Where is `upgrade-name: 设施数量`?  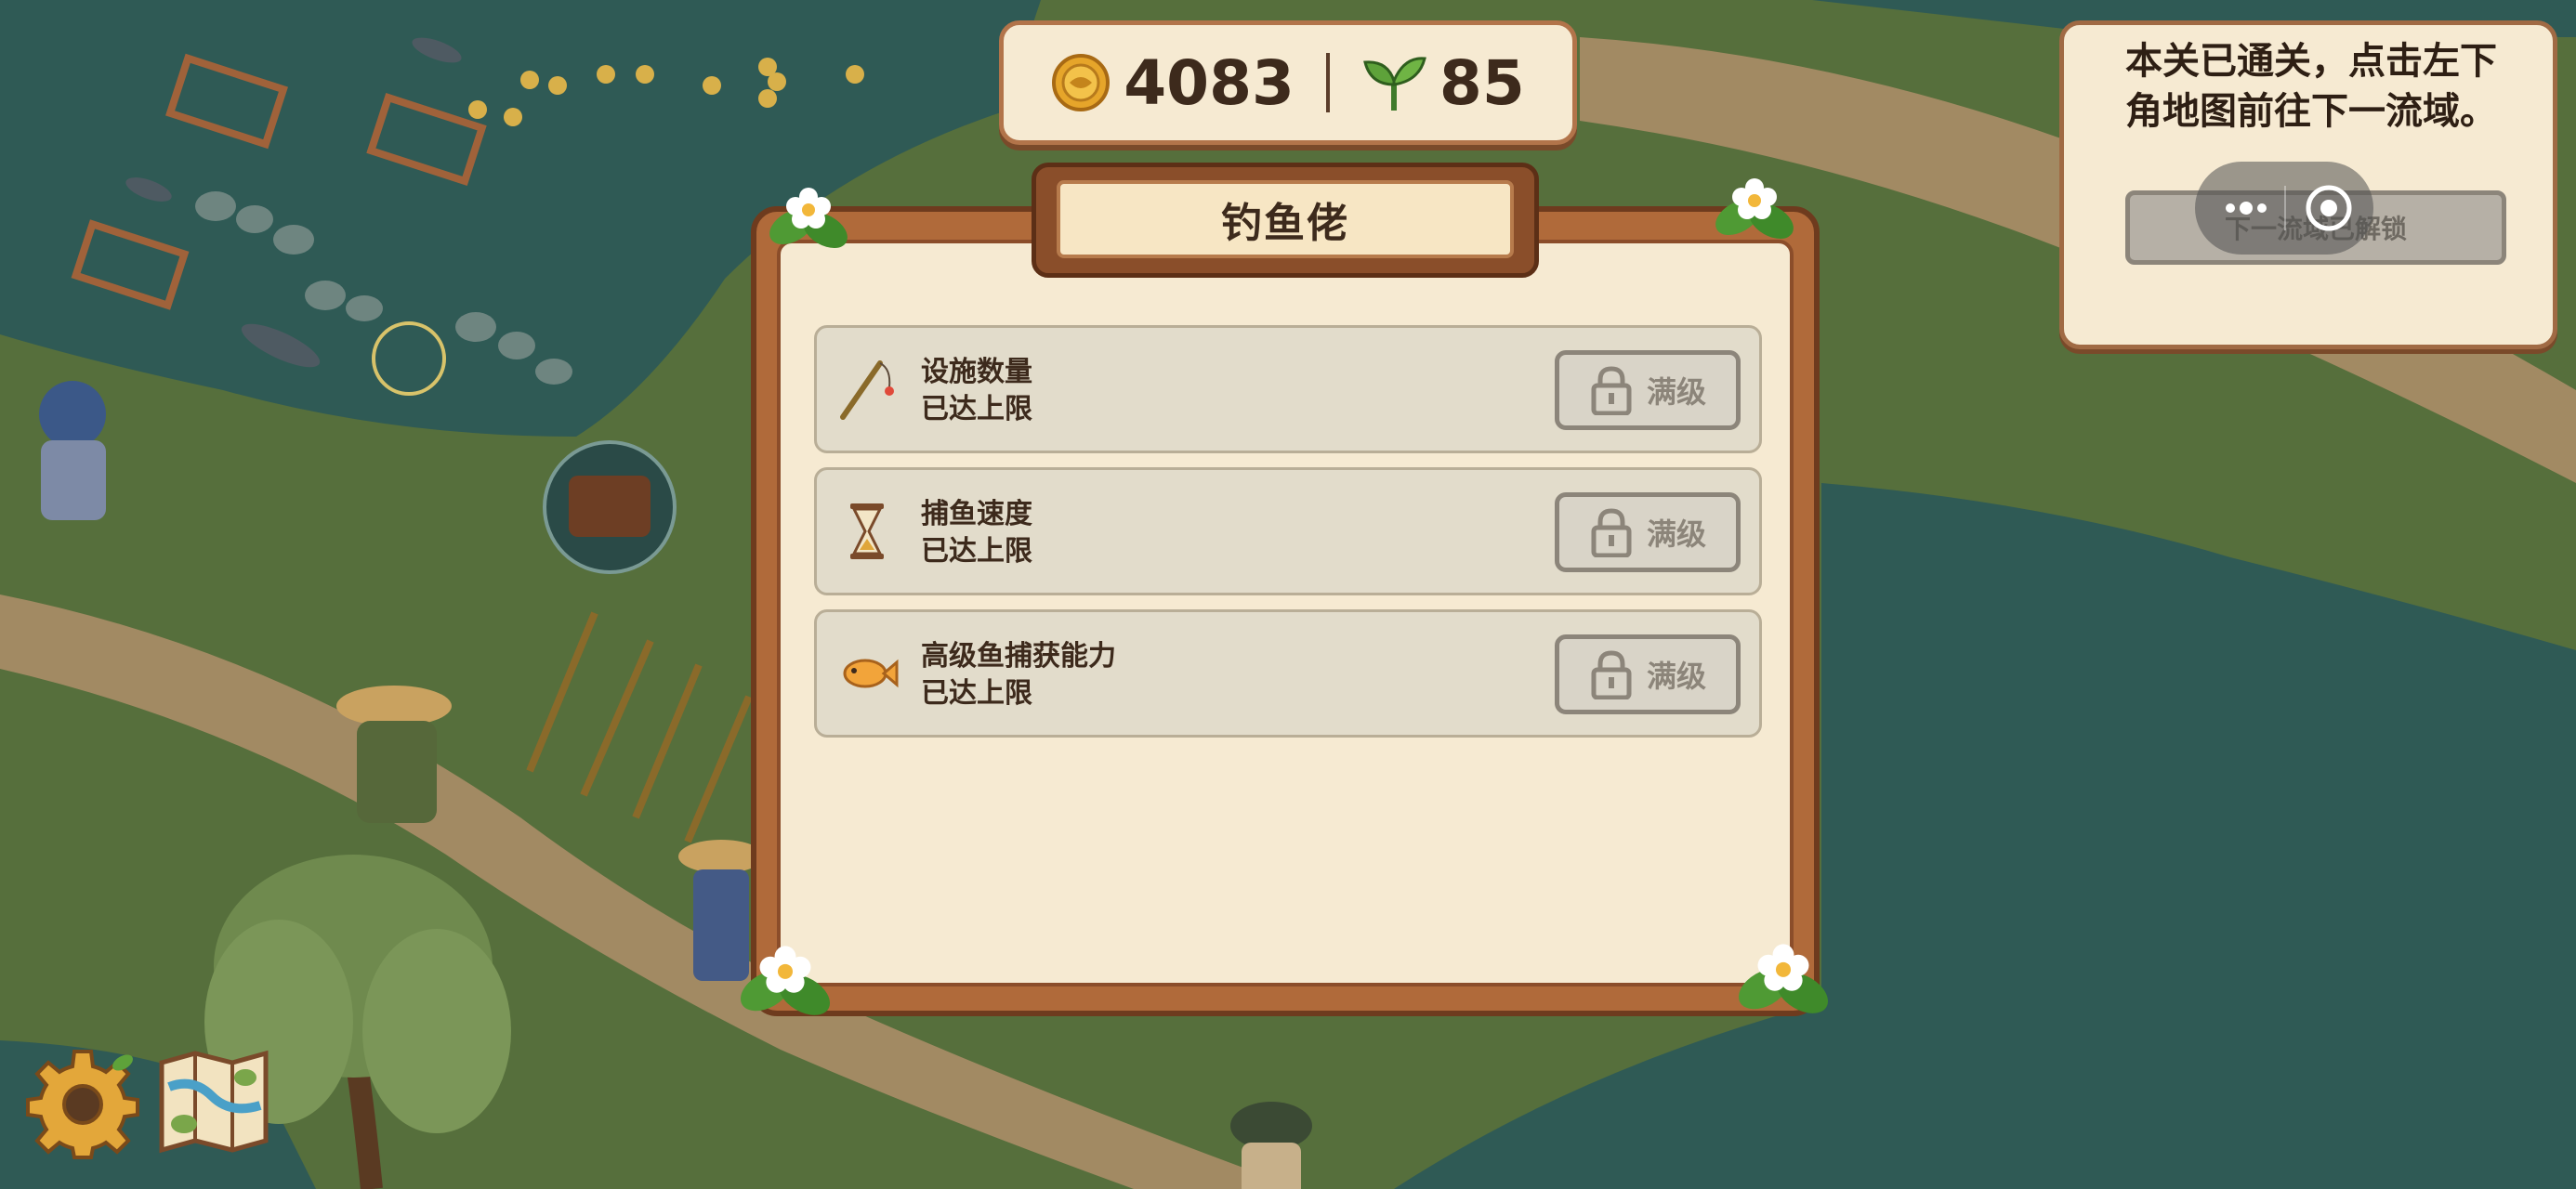
upgrade-name: 设施数量 is located at coordinates (976, 372).